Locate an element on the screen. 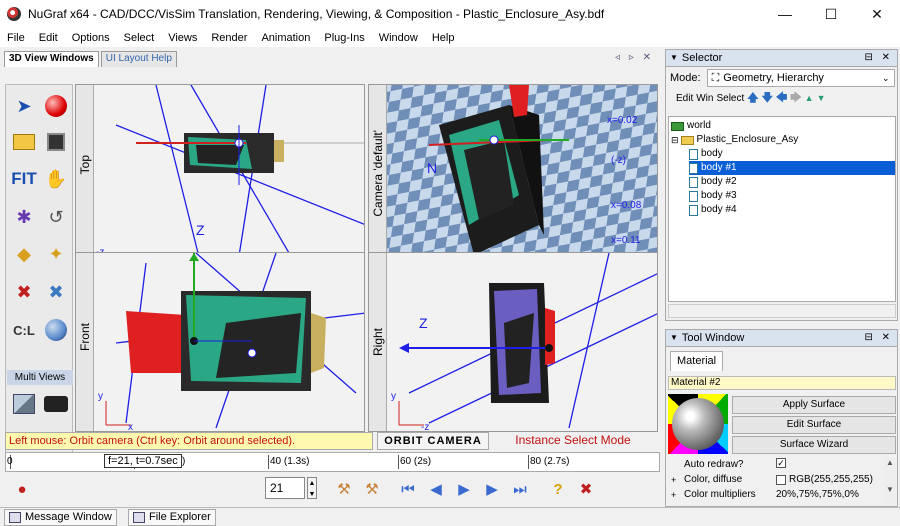 The image size is (900, 526). triangle-down-icon: ▼ is located at coordinates (821, 98).